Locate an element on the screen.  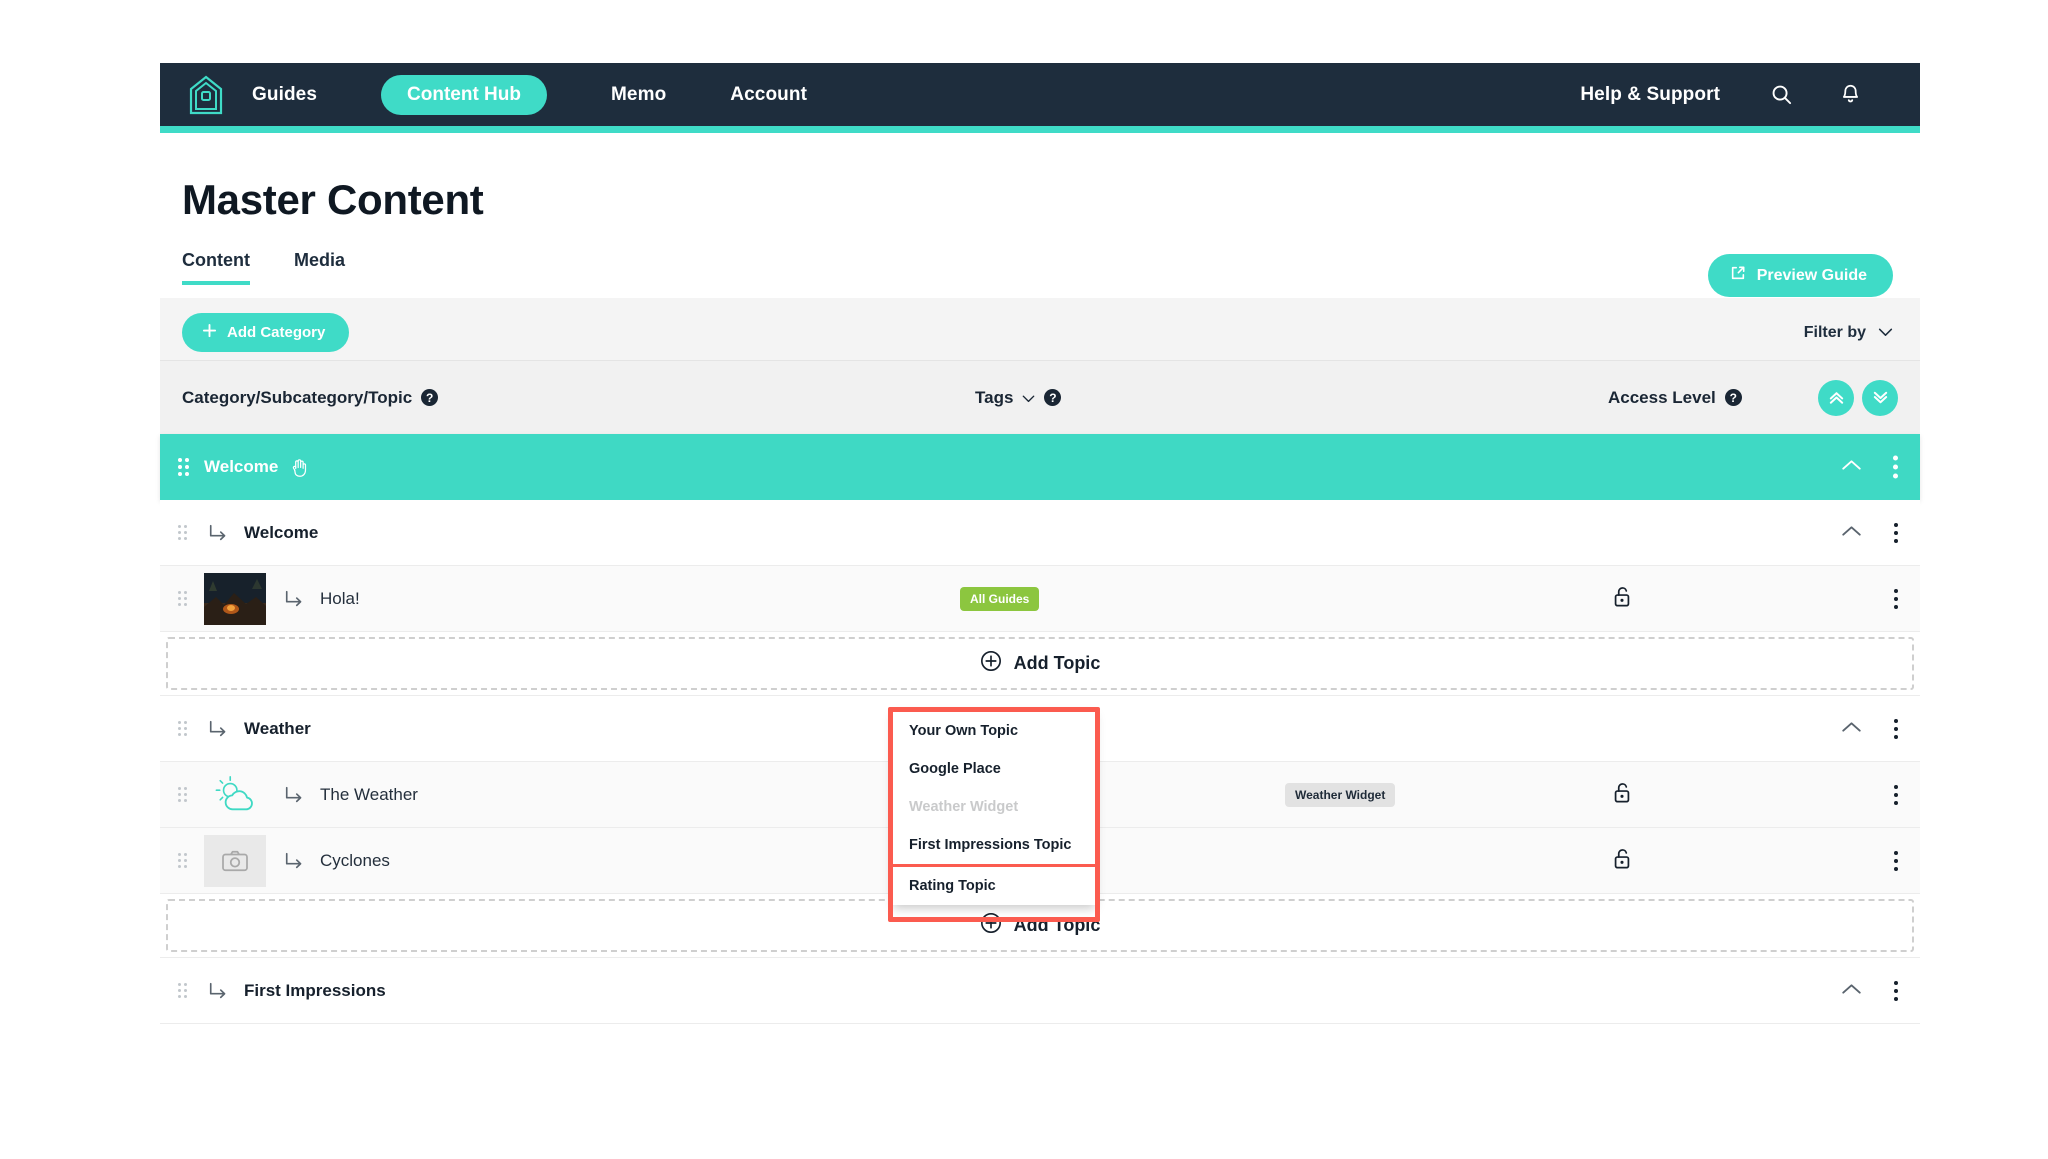
dropdown-item-weather-widget: Weather Widget is located at coordinates (964, 807).